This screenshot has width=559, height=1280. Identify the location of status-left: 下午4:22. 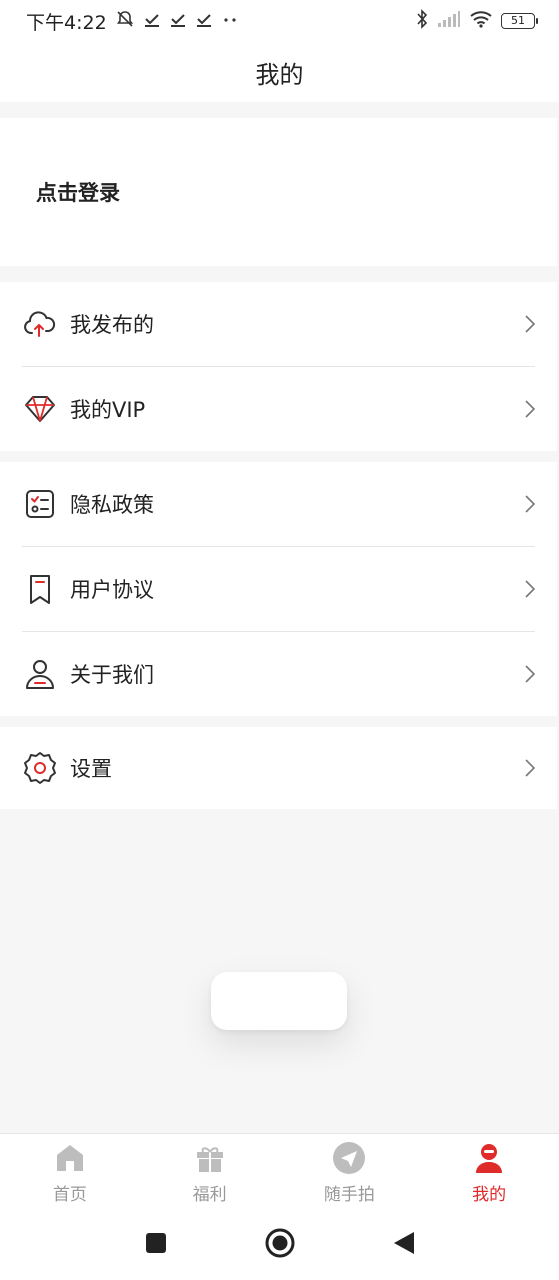
(132, 21).